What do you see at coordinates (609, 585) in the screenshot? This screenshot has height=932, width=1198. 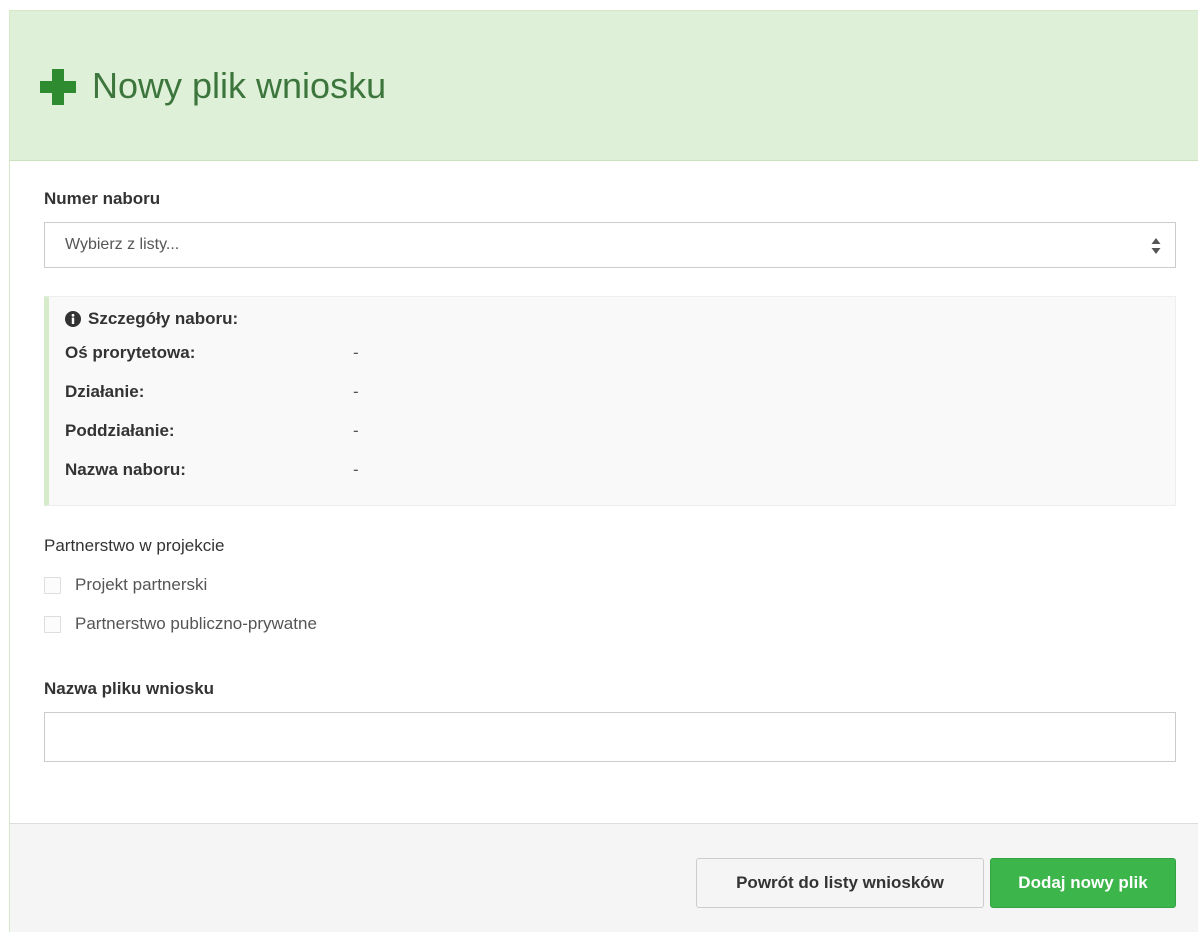 I see `checkbox-partner-project: Projekt partnerski` at bounding box center [609, 585].